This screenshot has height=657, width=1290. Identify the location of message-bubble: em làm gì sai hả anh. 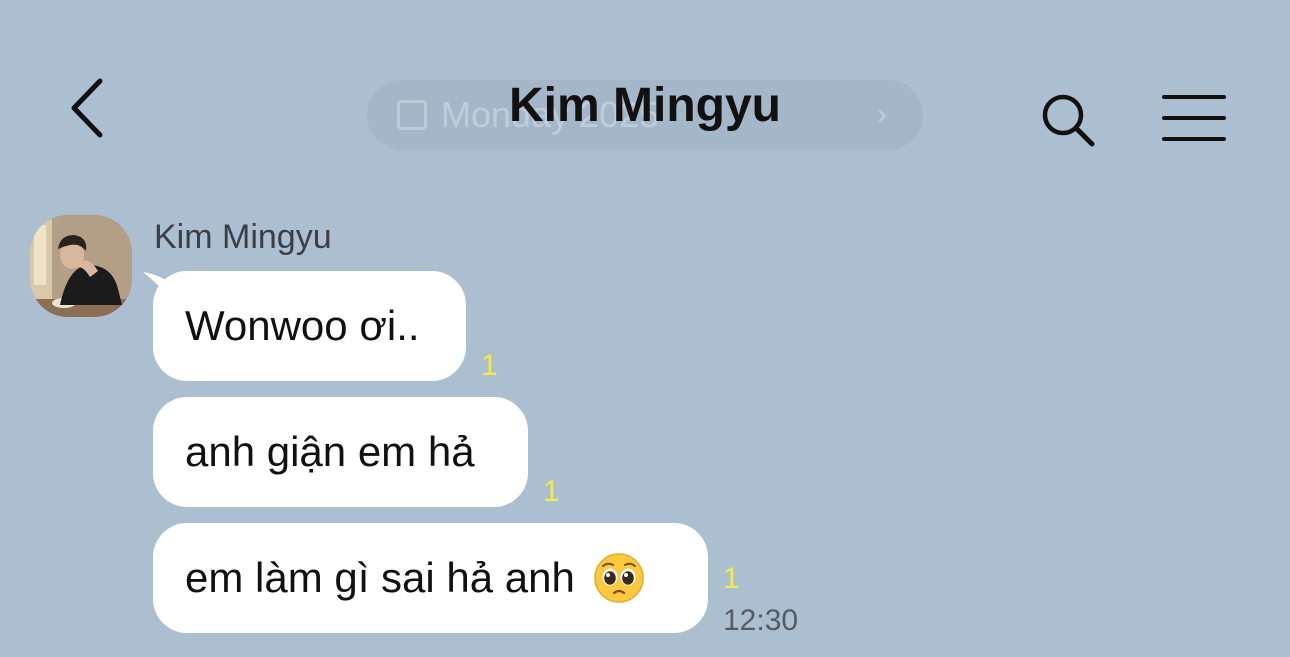
(430, 578).